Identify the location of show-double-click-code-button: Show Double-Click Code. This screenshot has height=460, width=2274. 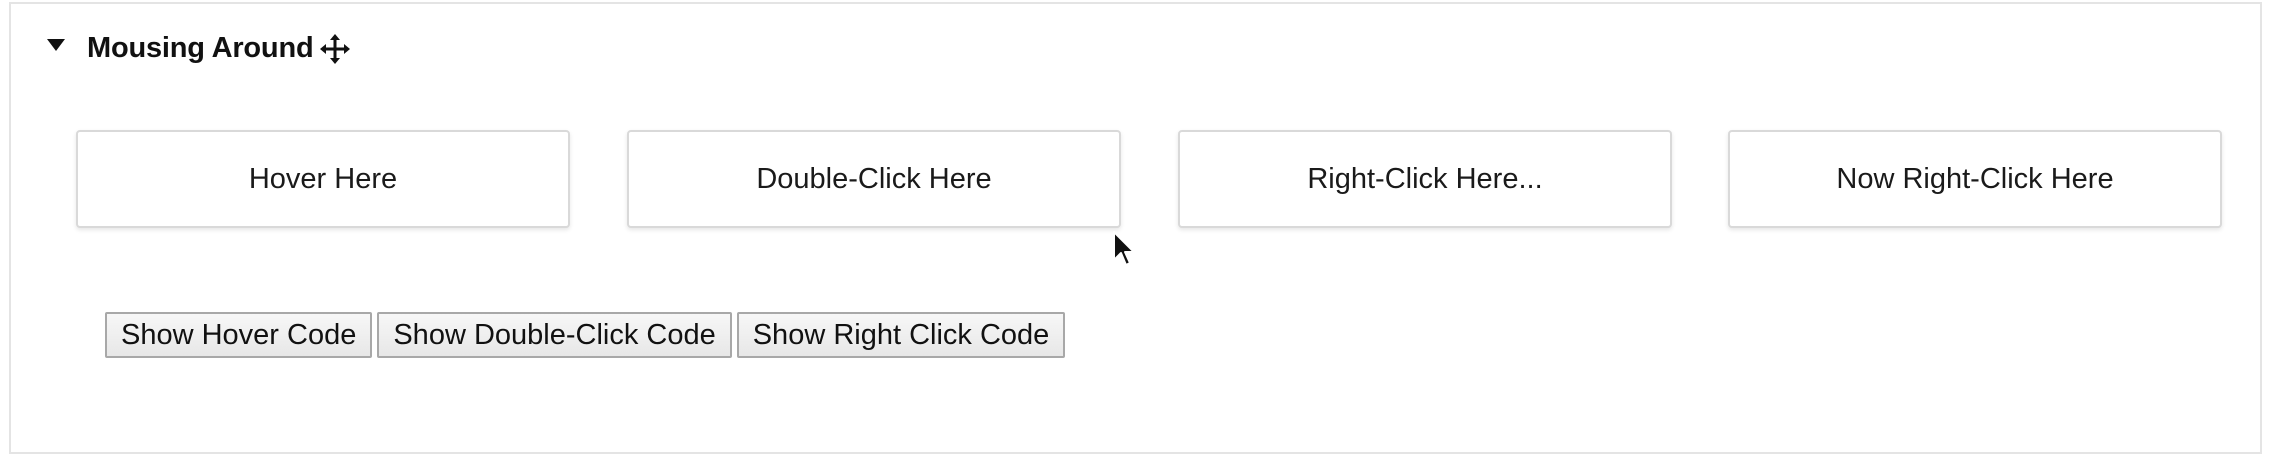
(554, 335).